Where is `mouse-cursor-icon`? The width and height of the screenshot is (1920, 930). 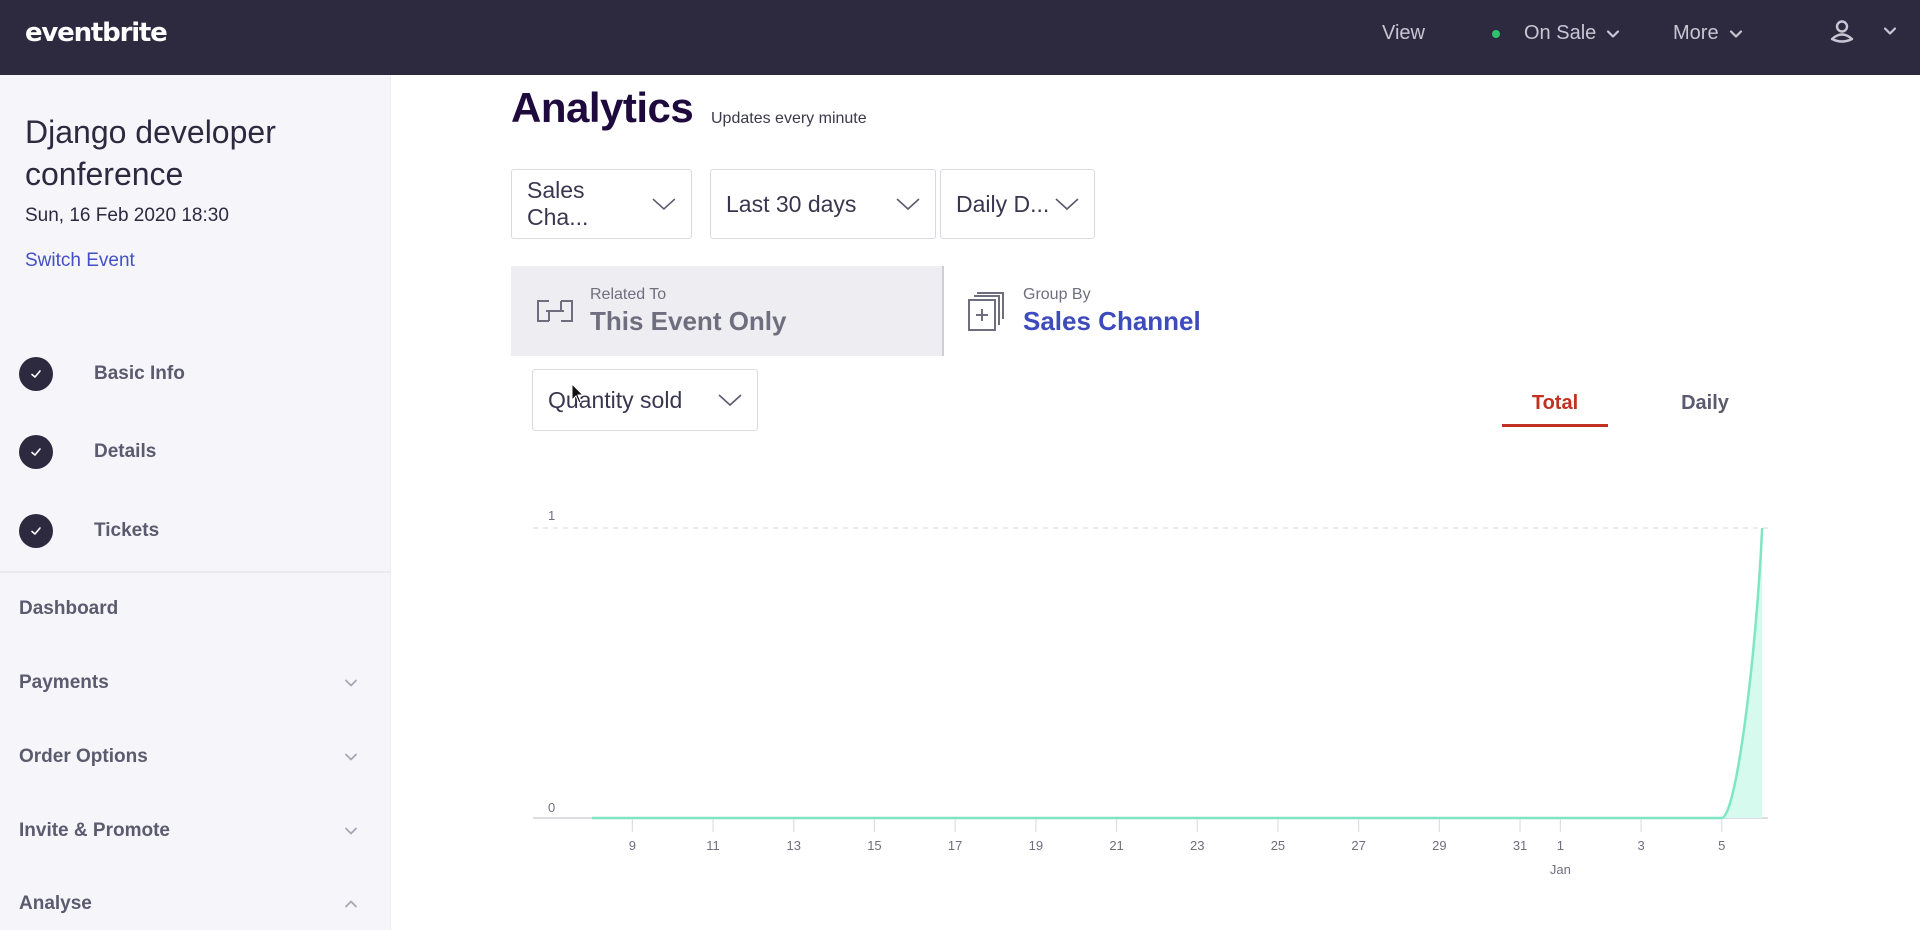
mouse-cursor-icon is located at coordinates (578, 393).